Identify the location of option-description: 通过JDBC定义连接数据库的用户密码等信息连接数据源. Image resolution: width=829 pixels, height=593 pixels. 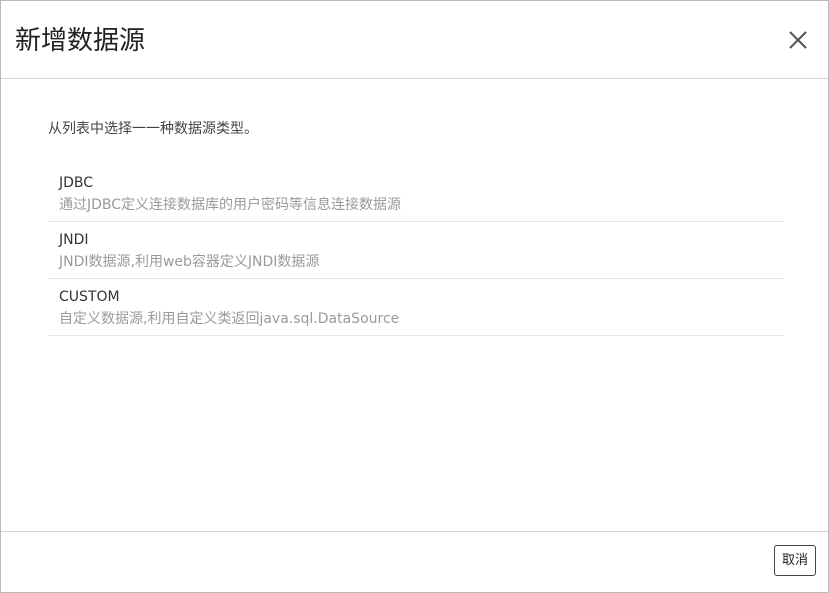
(230, 205).